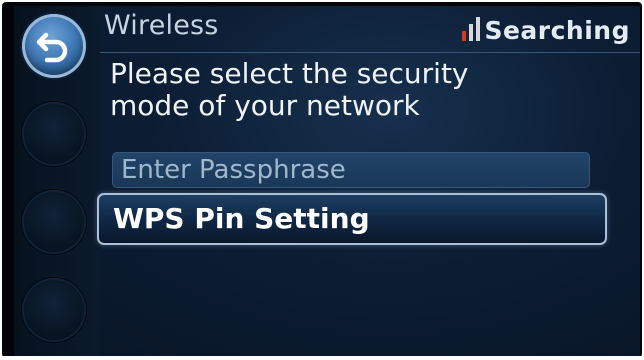 The width and height of the screenshot is (644, 360). What do you see at coordinates (57, 182) in the screenshot?
I see `left-button-rail` at bounding box center [57, 182].